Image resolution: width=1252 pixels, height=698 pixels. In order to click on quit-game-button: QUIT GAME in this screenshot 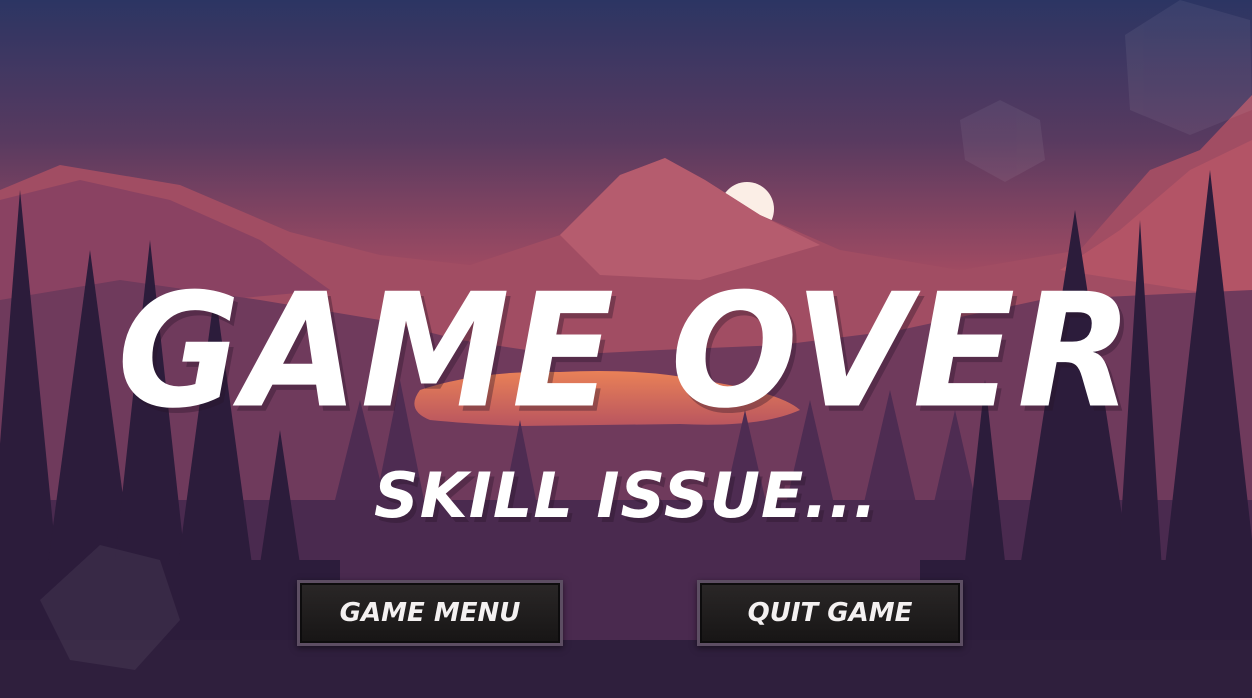, I will do `click(830, 613)`.